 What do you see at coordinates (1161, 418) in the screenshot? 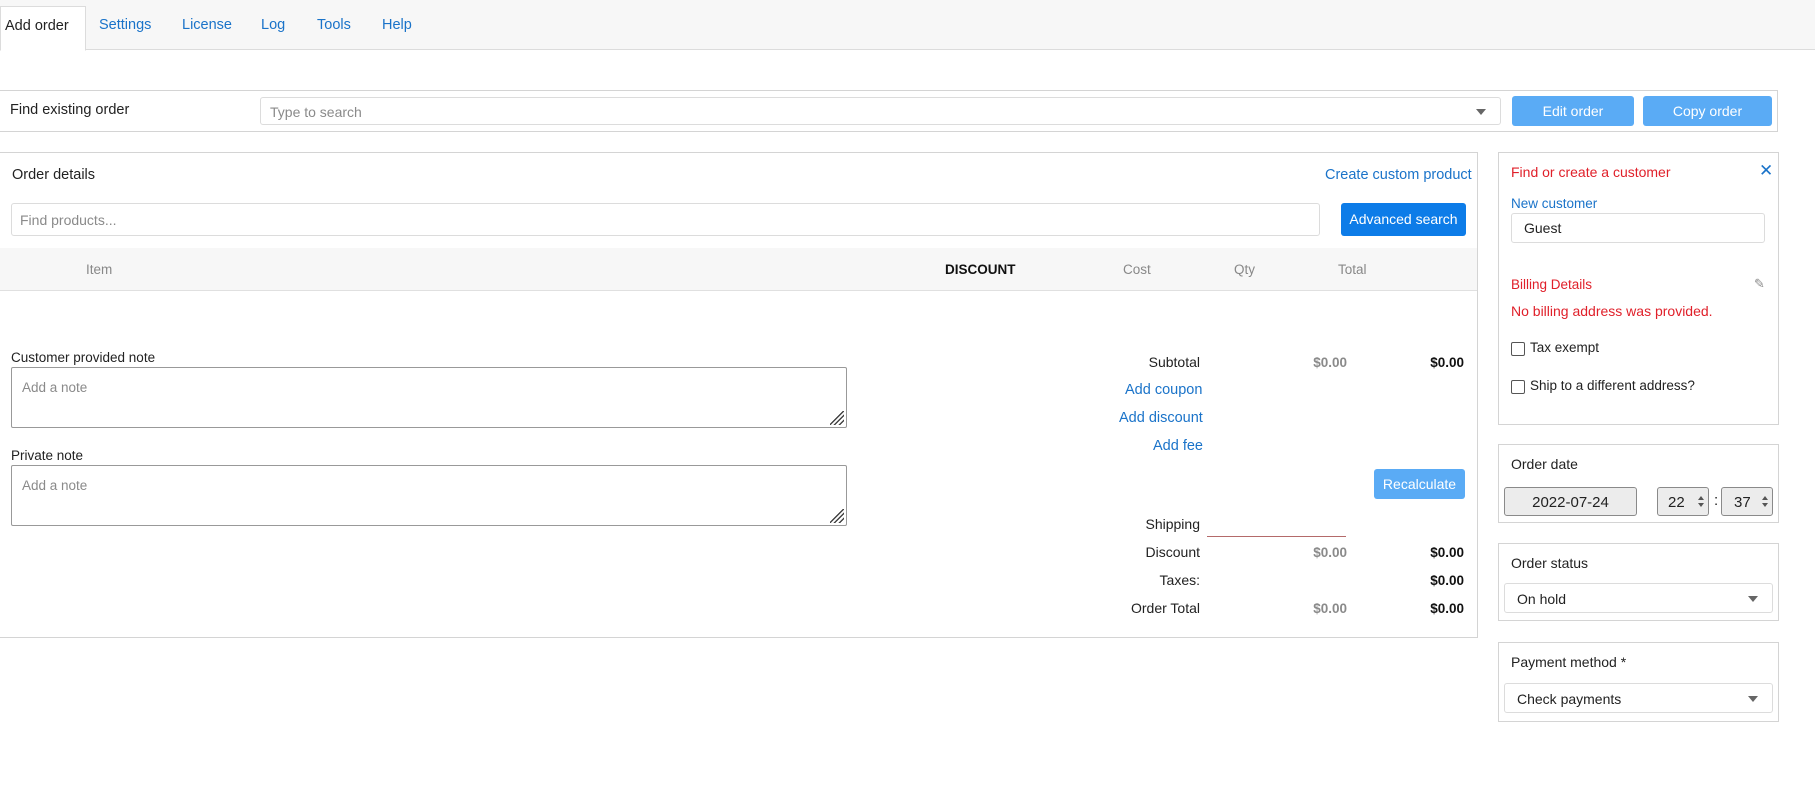
I see `add-discount-link: Add discount` at bounding box center [1161, 418].